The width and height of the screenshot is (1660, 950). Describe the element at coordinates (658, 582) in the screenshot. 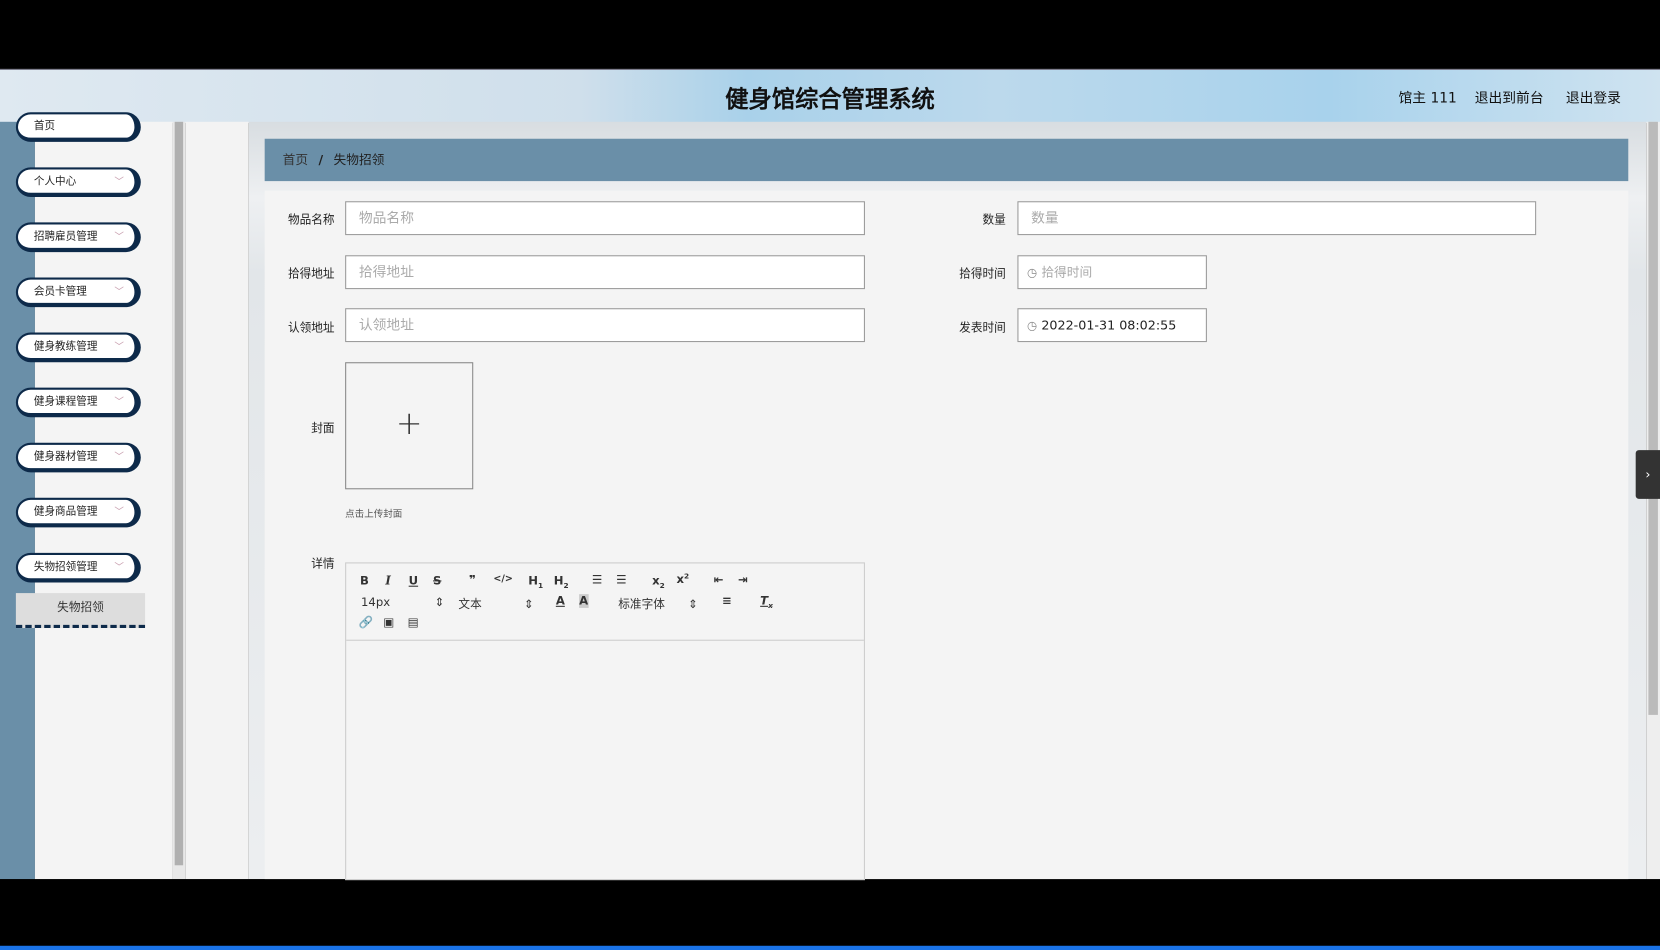

I see `subscript-icon: x2` at that location.